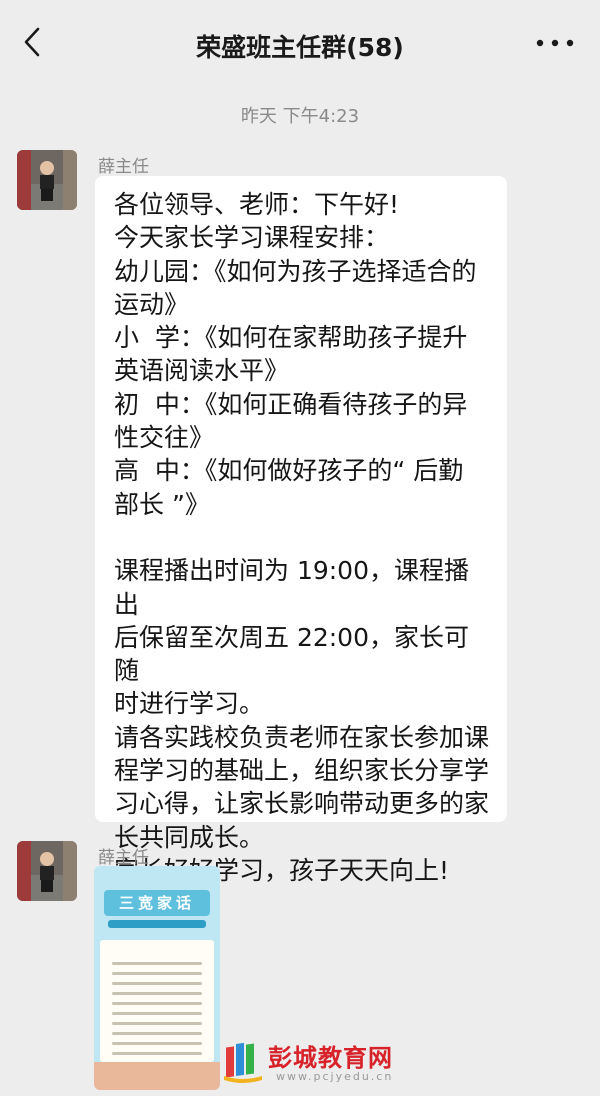  I want to click on top-bar: 荣盛班主任群(58), so click(300, 42).